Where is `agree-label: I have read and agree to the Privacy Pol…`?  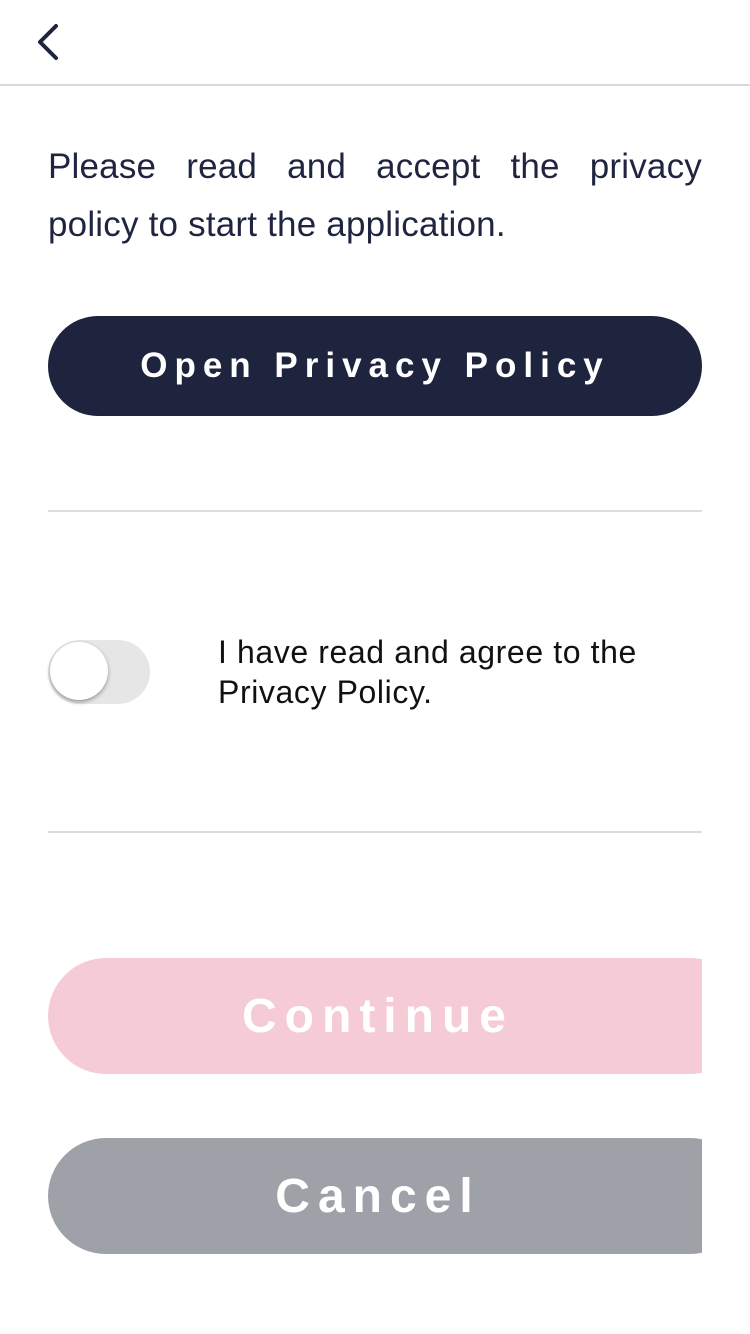 agree-label: I have read and agree to the Privacy Pol… is located at coordinates (427, 672).